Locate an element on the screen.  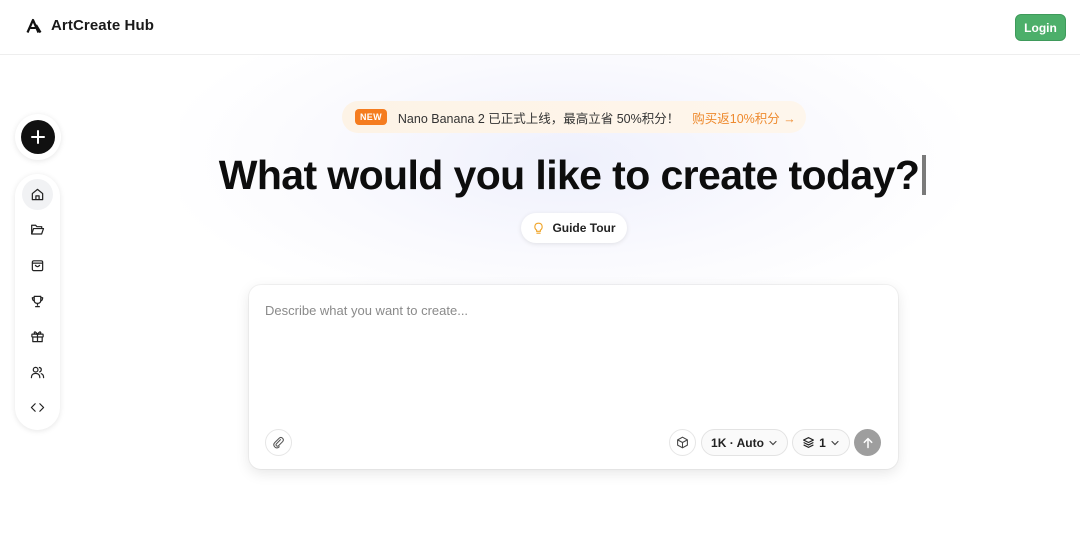
shopping-bag-icon is located at coordinates (37, 266).